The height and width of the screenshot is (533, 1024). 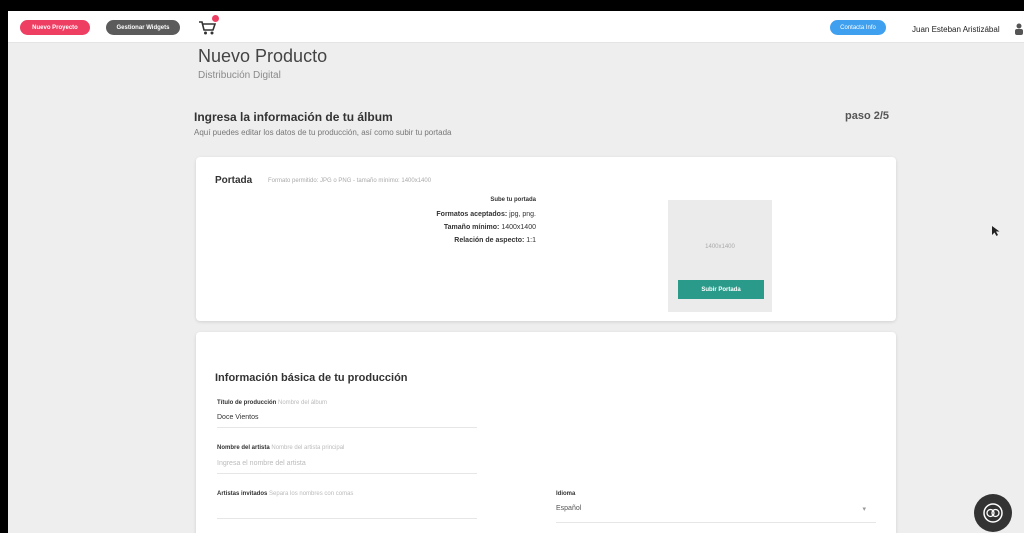 I want to click on upload-cover-button: Subir Portada, so click(x=721, y=289).